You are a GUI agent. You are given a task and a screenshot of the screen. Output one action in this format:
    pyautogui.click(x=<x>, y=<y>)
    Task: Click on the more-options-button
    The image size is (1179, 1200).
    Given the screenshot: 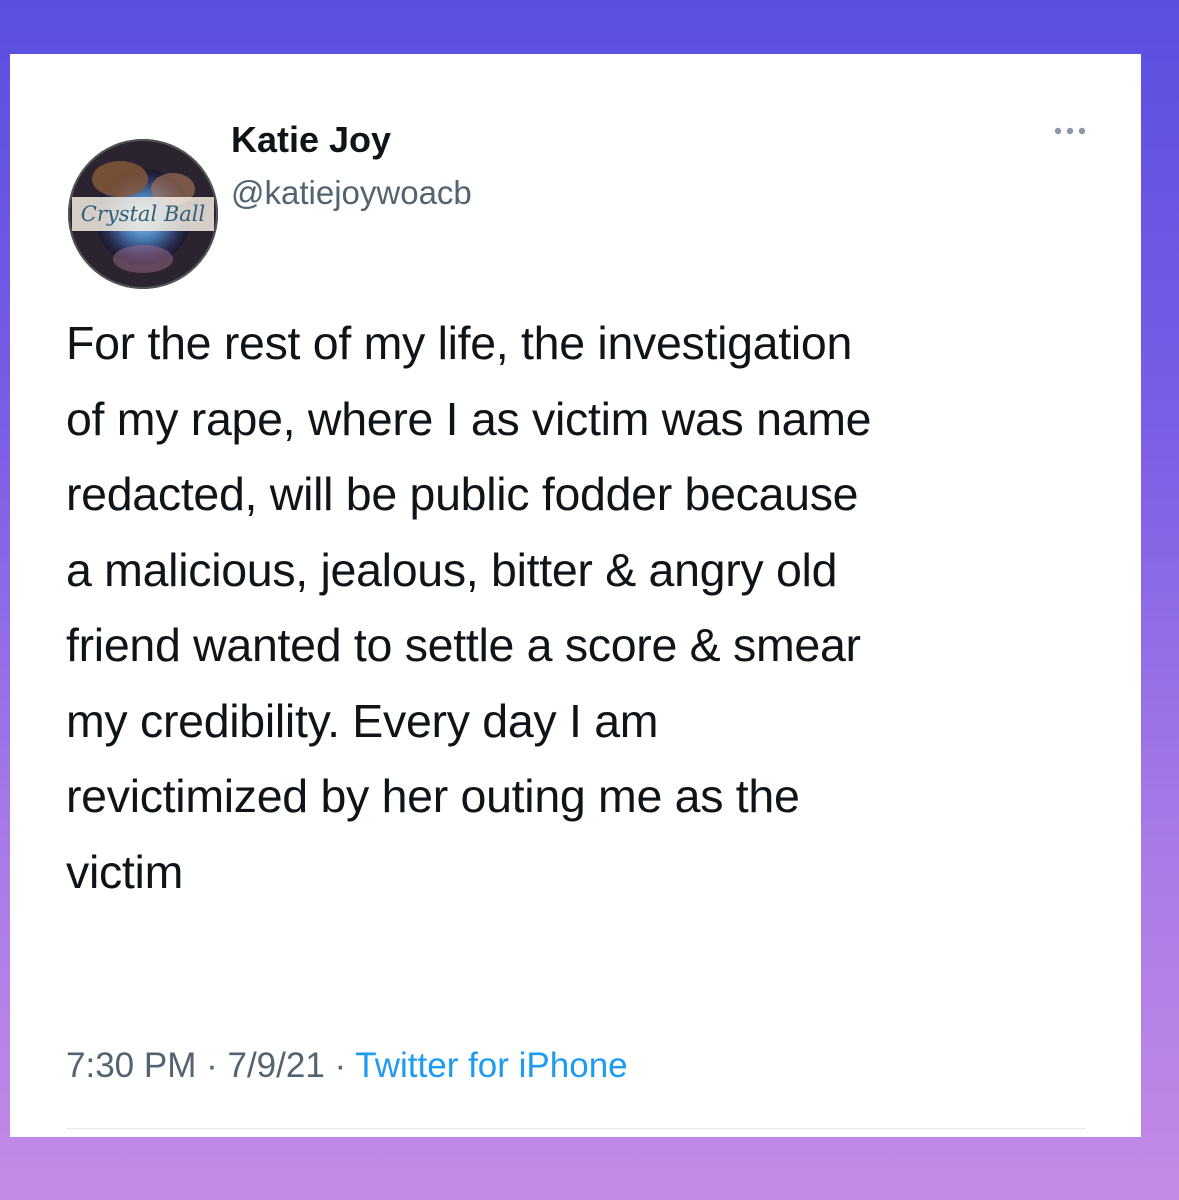 What is the action you would take?
    pyautogui.click(x=1074, y=131)
    